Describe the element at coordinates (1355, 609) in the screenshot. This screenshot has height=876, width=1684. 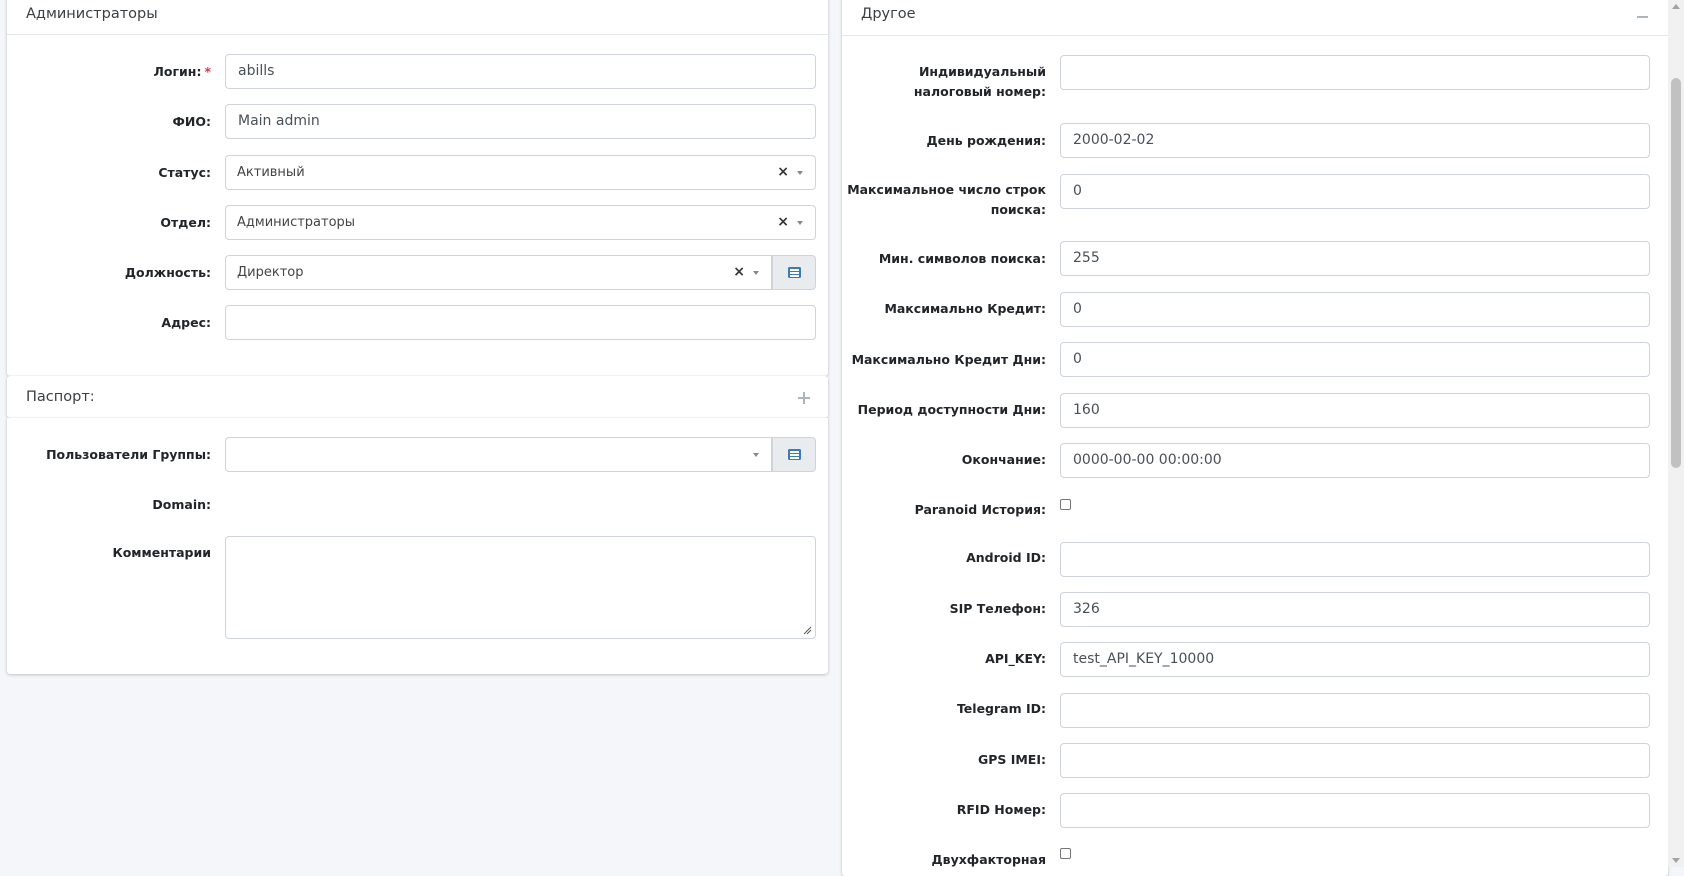
I see `sip-phone-input: 326` at that location.